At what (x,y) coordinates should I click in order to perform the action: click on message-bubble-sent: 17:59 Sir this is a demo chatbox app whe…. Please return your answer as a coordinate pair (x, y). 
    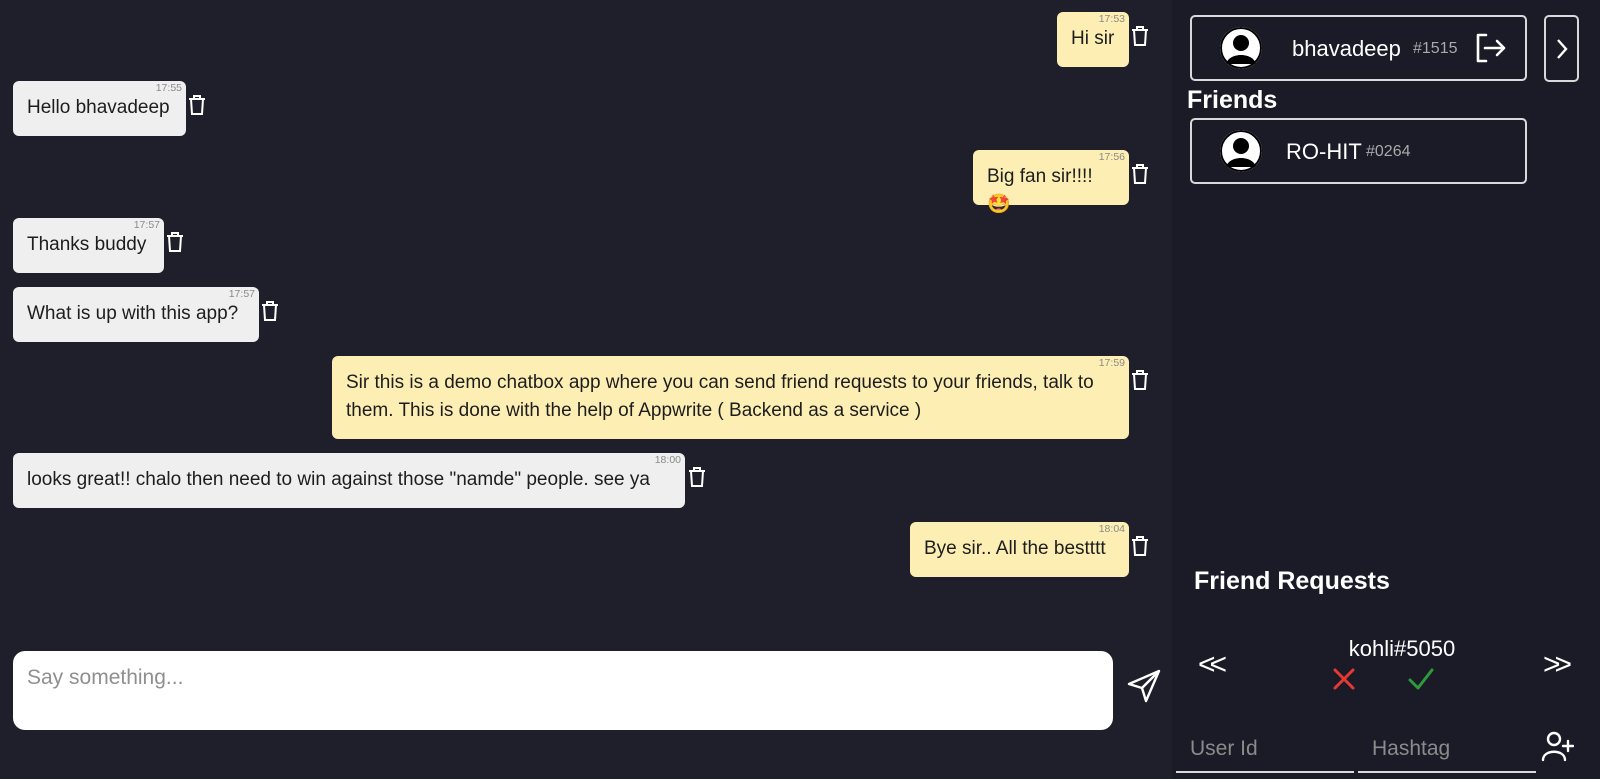
    Looking at the image, I should click on (730, 397).